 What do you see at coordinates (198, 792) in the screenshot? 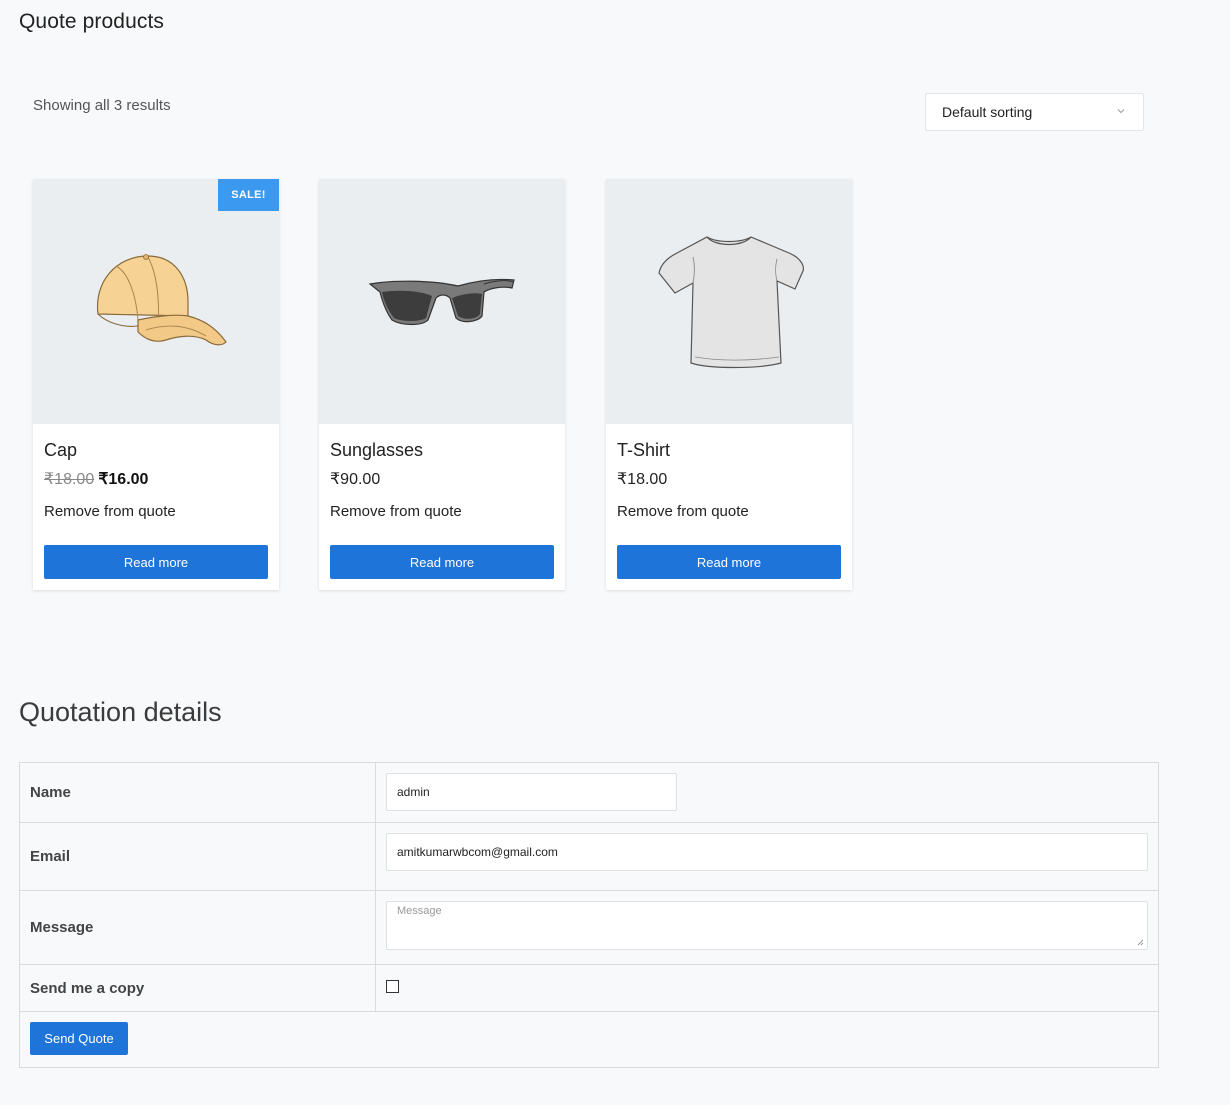
I see `name-label: Name` at bounding box center [198, 792].